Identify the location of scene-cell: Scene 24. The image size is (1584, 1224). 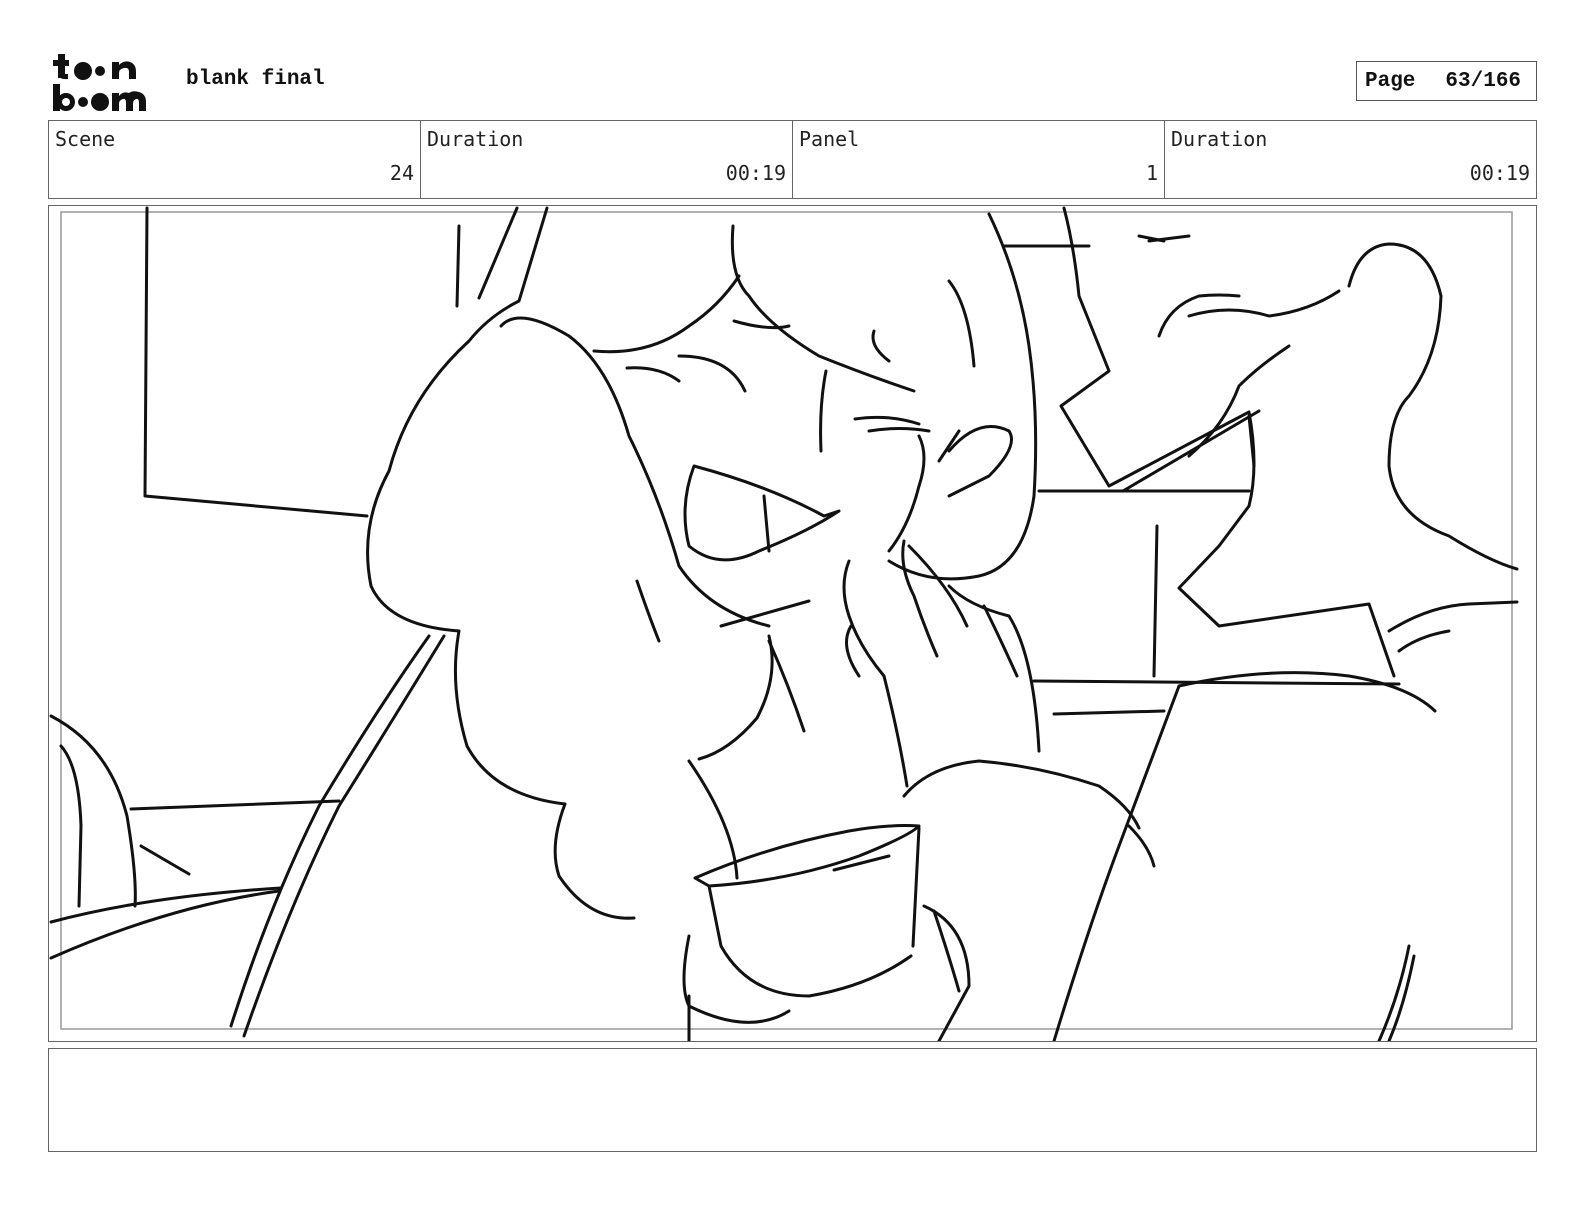
(235, 159).